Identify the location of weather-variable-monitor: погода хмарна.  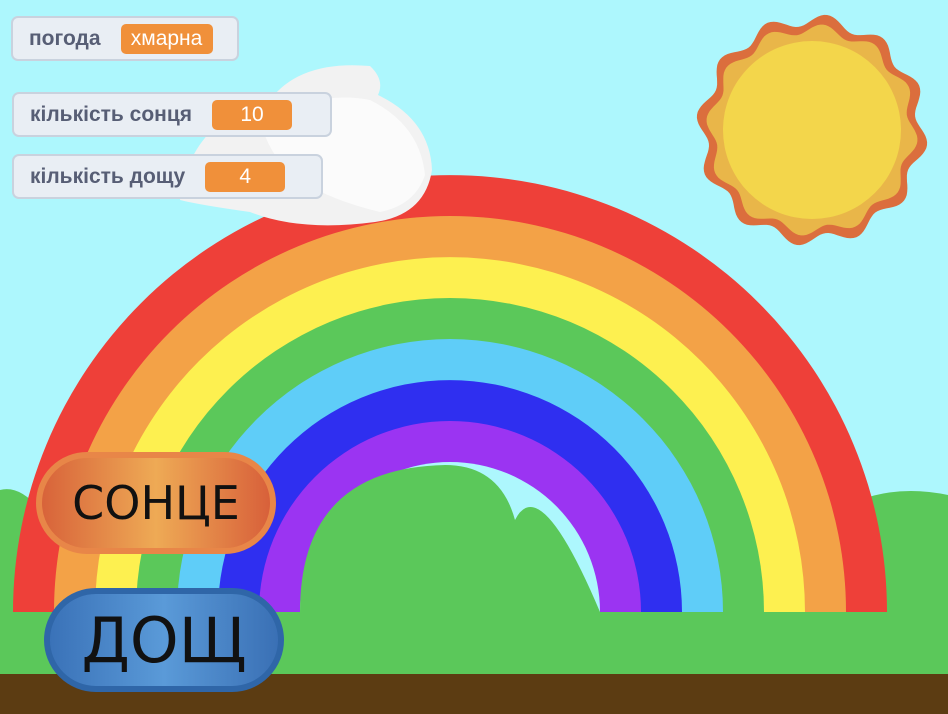
(125, 38).